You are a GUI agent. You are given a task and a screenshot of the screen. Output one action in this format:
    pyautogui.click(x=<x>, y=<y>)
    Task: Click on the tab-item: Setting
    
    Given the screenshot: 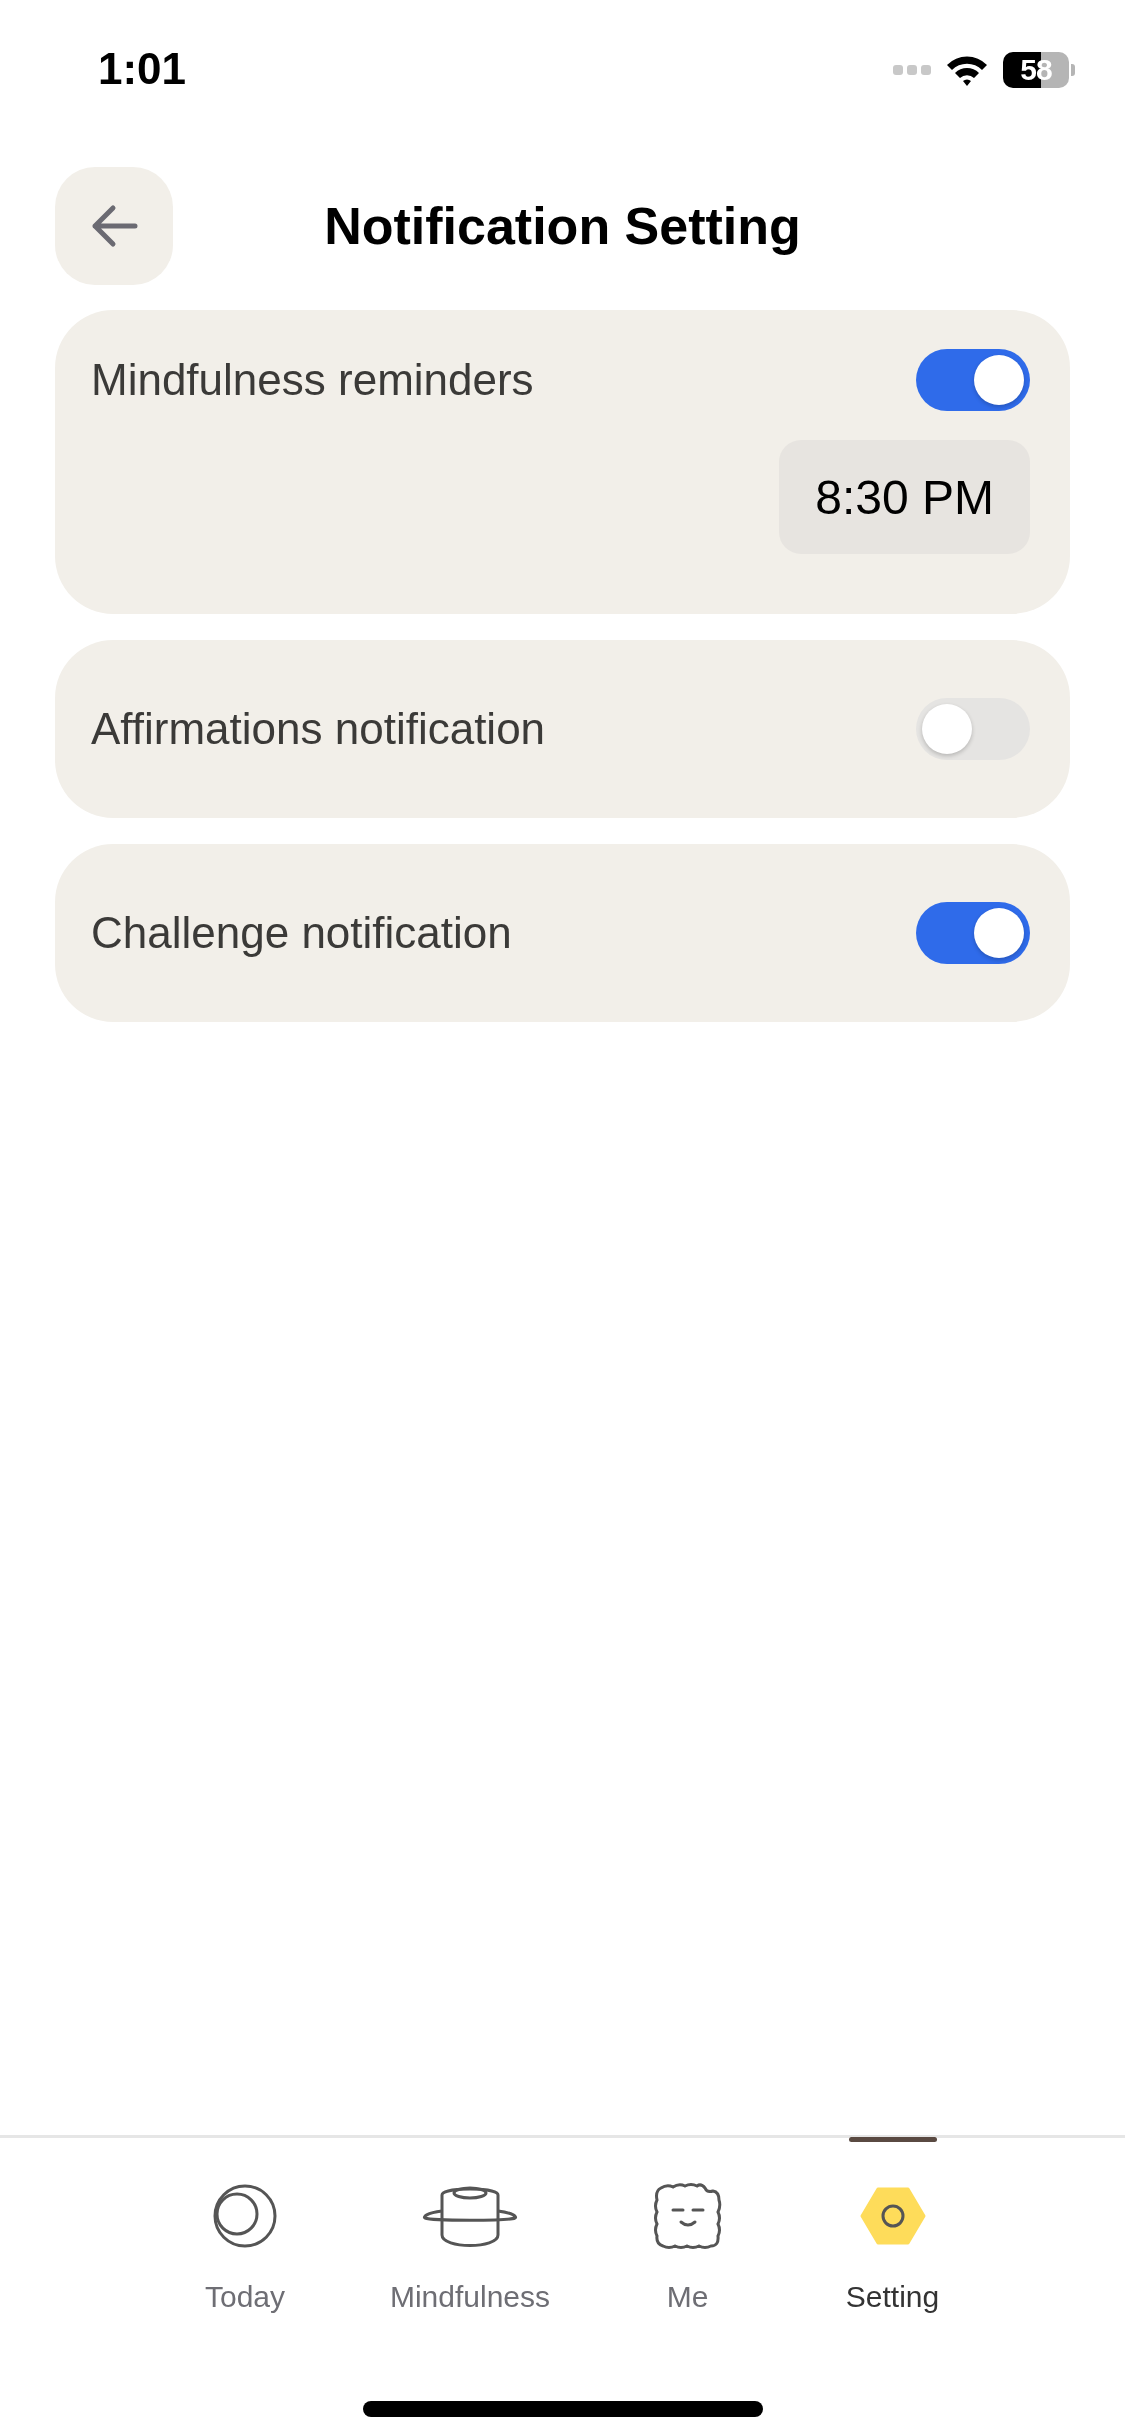 What is the action you would take?
    pyautogui.click(x=892, y=2226)
    